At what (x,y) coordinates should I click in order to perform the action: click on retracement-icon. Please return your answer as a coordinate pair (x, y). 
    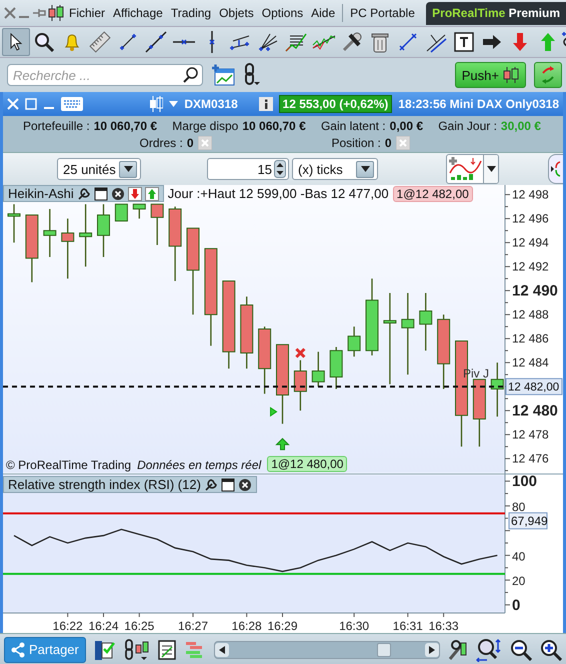
    Looking at the image, I should click on (296, 42).